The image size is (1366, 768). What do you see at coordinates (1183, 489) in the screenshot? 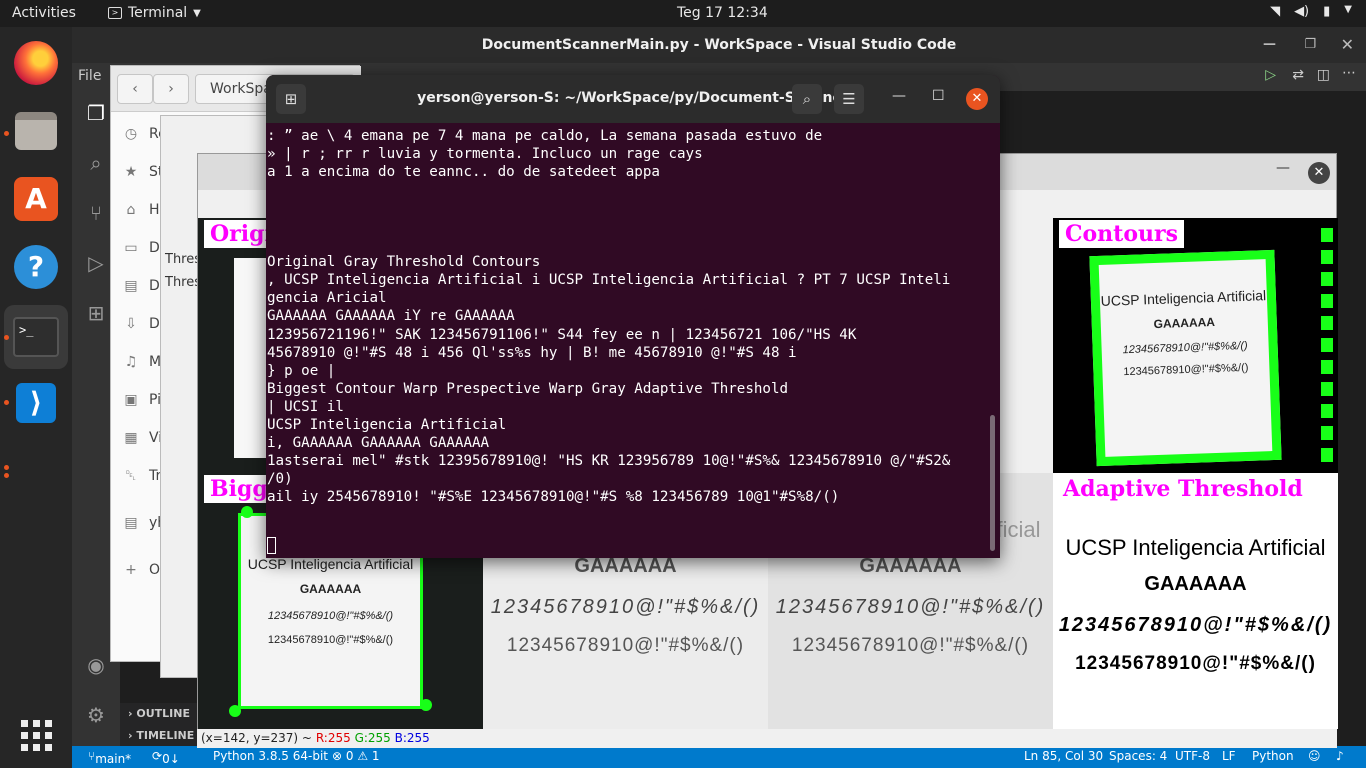
I see `tile-label-adaptive: Adaptive Threshold` at bounding box center [1183, 489].